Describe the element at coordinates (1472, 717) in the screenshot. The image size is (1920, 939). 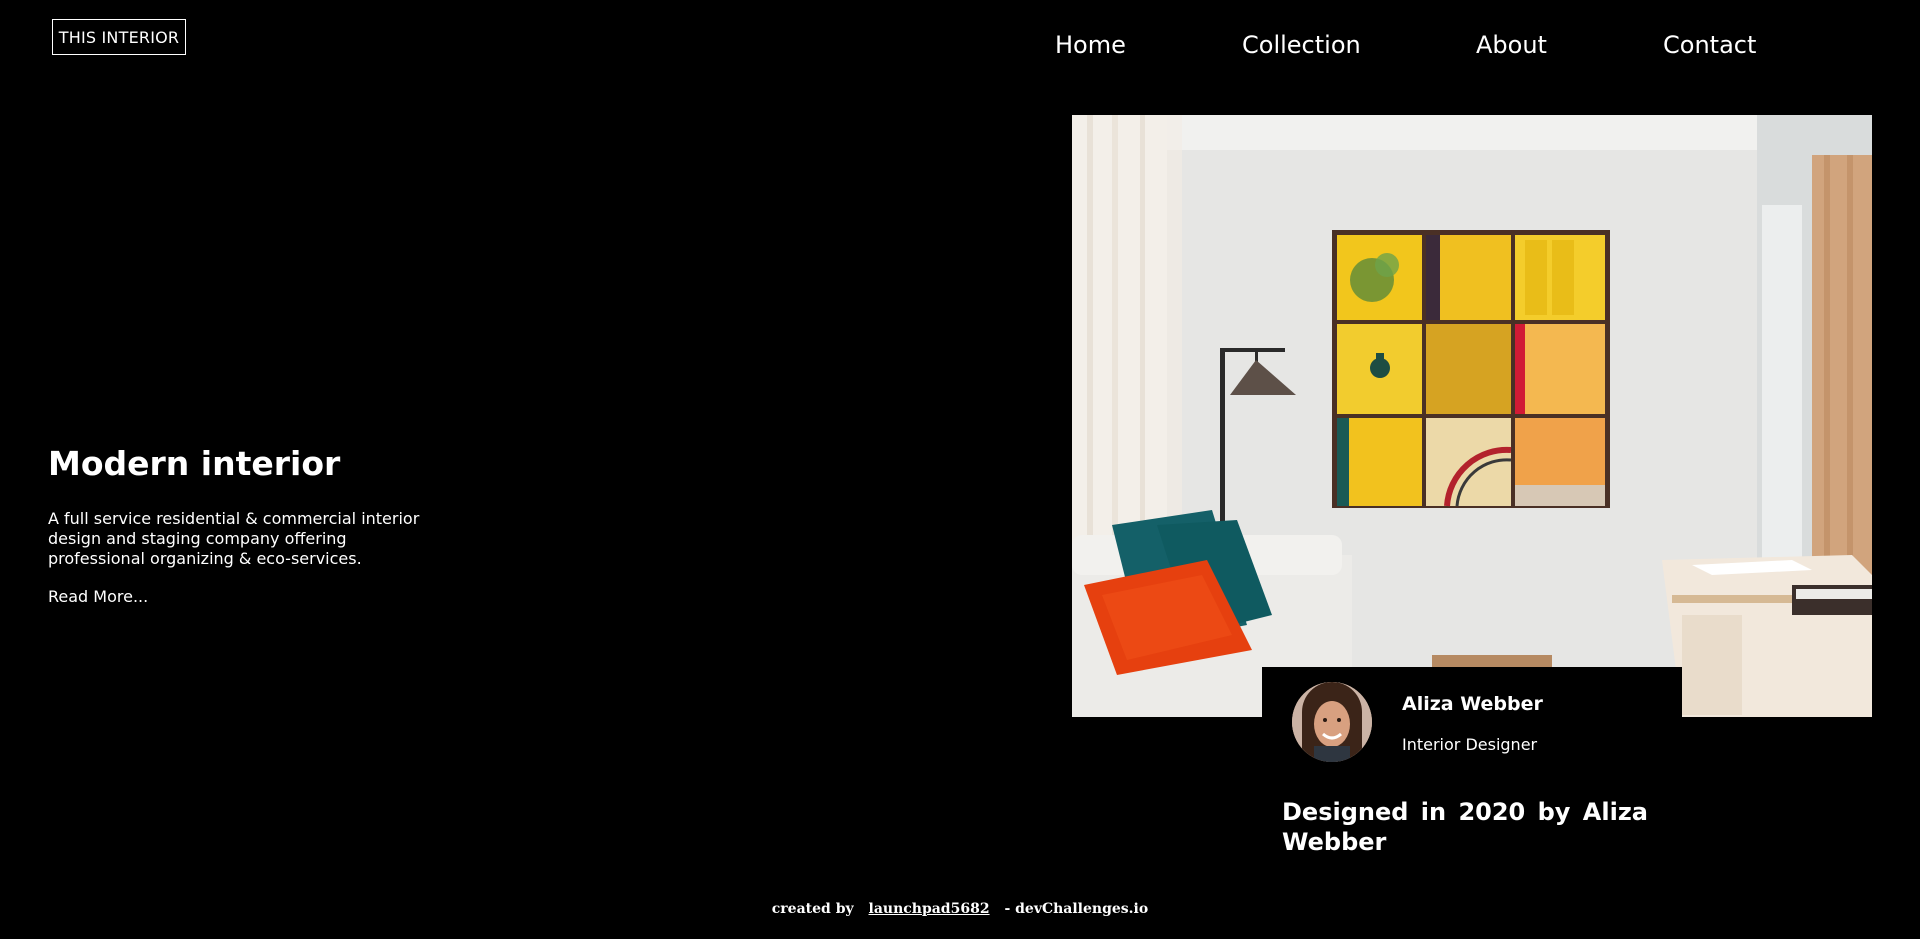
I see `designer-card: Aliza Webber Interior Designer` at that location.